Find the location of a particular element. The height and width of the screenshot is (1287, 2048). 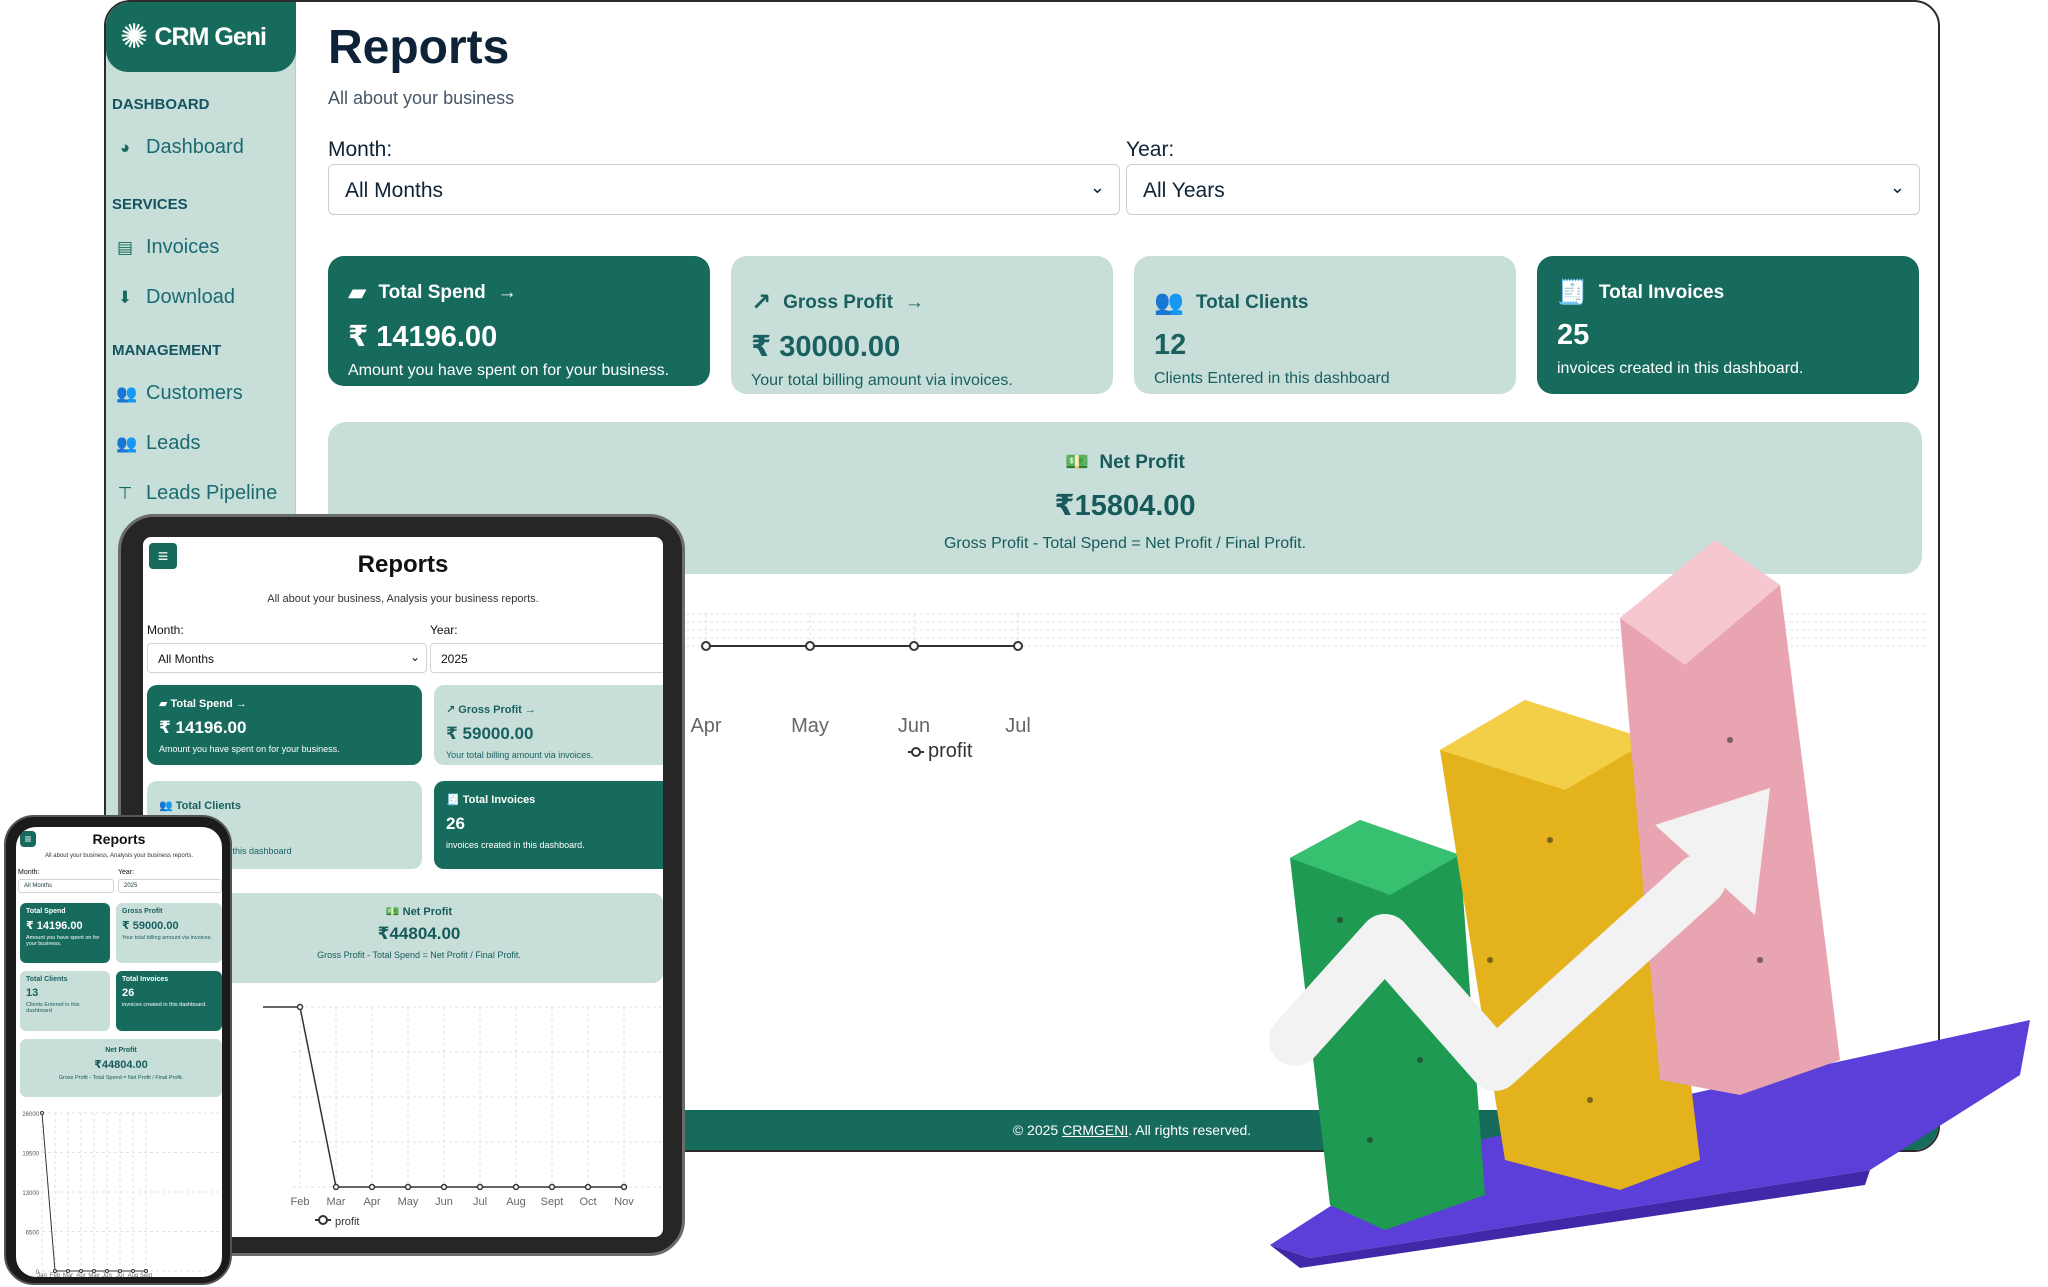

month-label: Month: is located at coordinates (360, 149).